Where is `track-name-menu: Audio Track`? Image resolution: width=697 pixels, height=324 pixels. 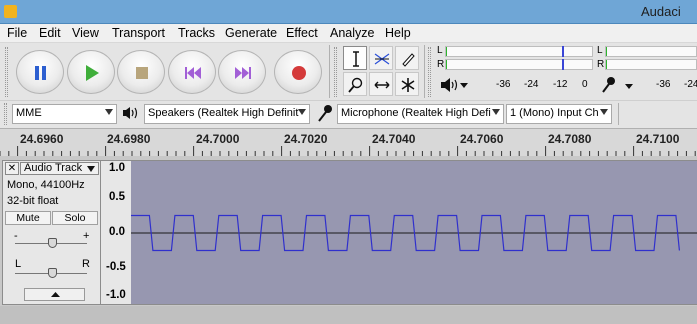 track-name-menu: Audio Track is located at coordinates (59, 168).